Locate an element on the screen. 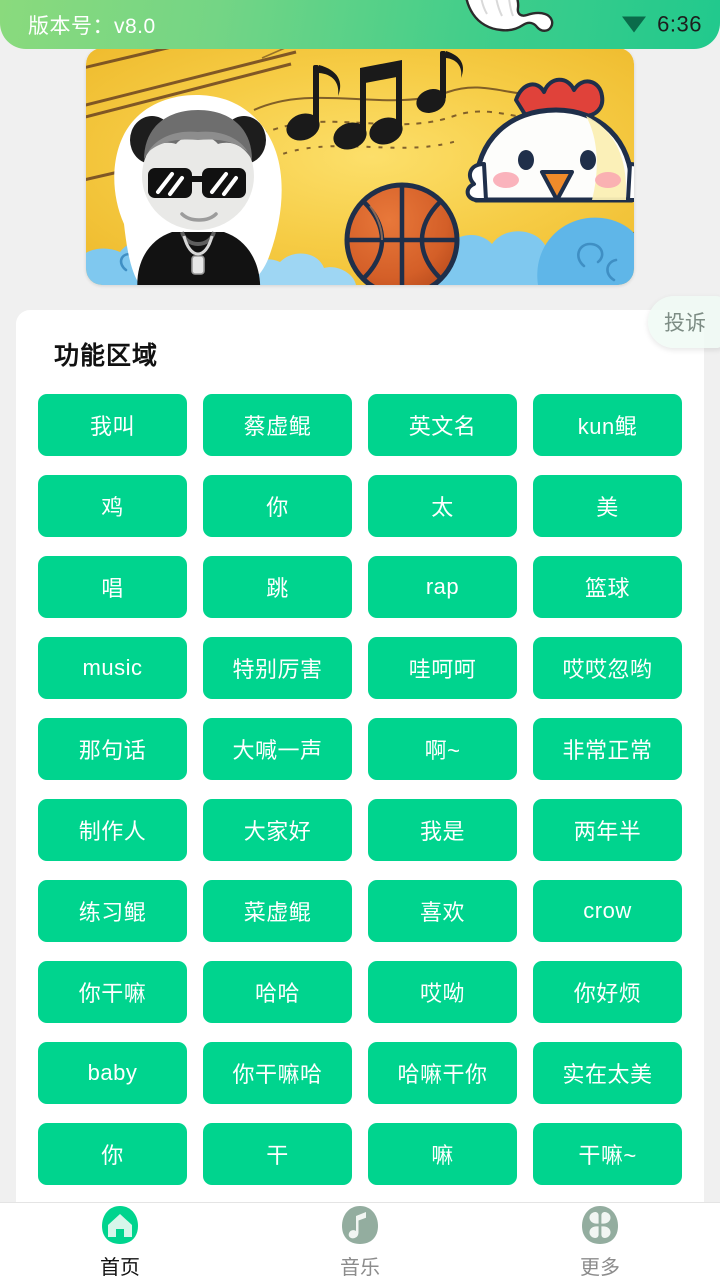 The image size is (720, 1280). function-button: 哈哈 is located at coordinates (277, 992).